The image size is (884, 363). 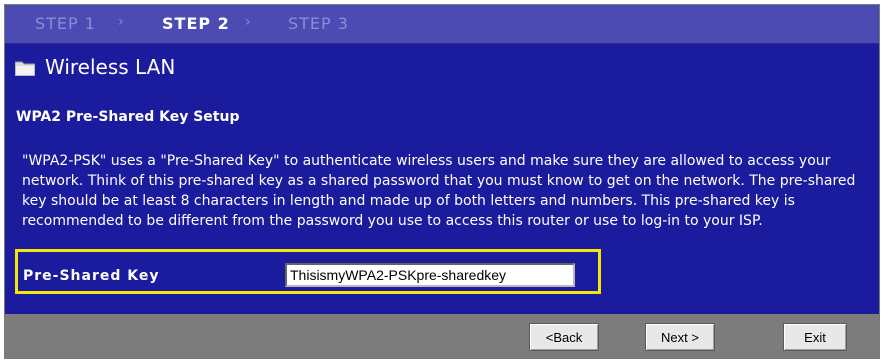 I want to click on section-heading: WPA2 Pre-Shared Key Setup, so click(x=128, y=117).